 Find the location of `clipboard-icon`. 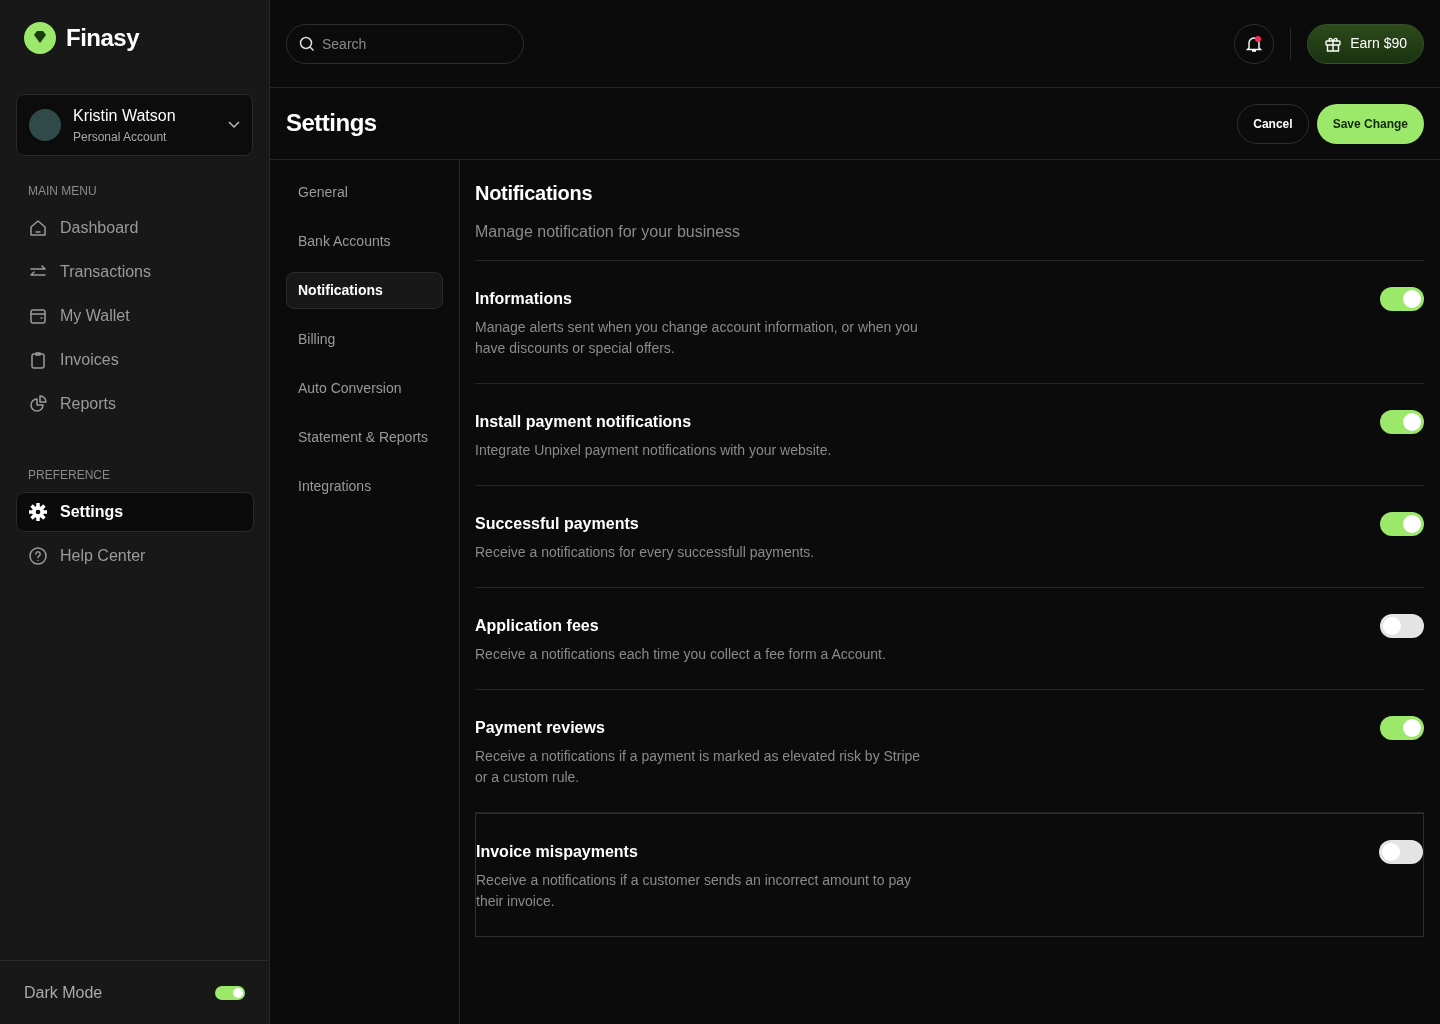

clipboard-icon is located at coordinates (38, 360).